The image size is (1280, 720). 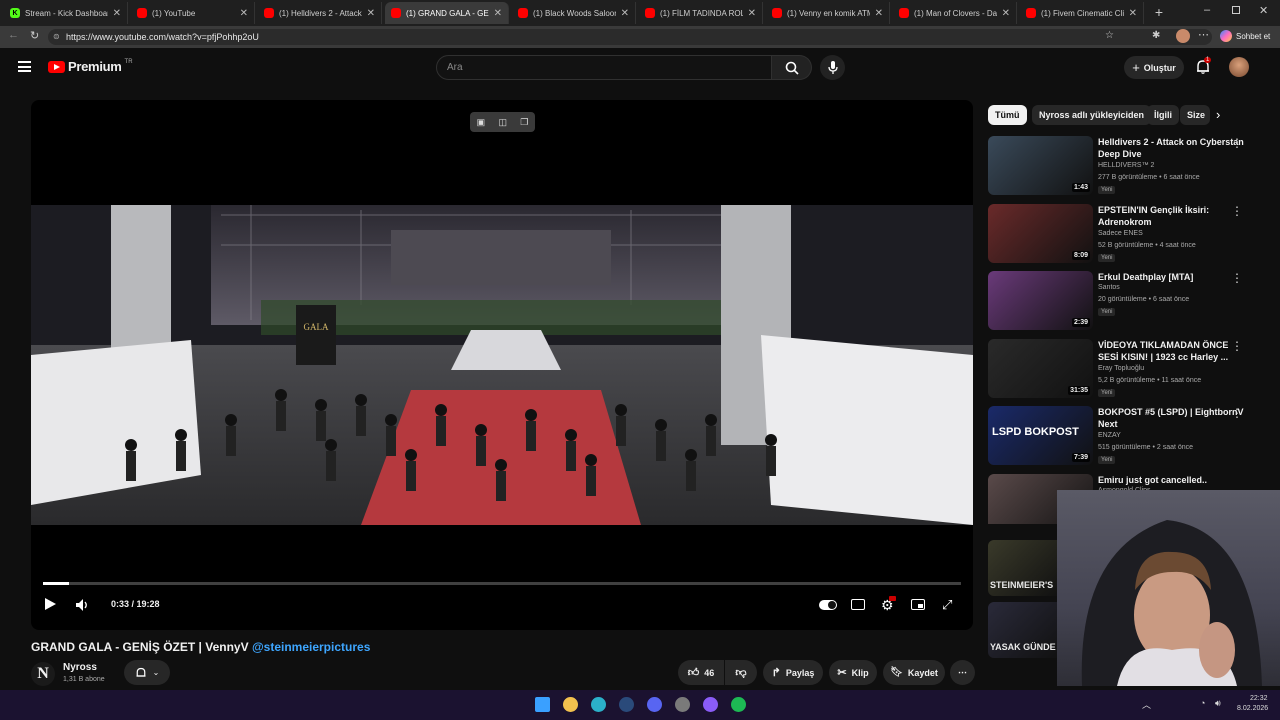 I want to click on video-thumbnail: 31:35, so click(x=1040, y=368).